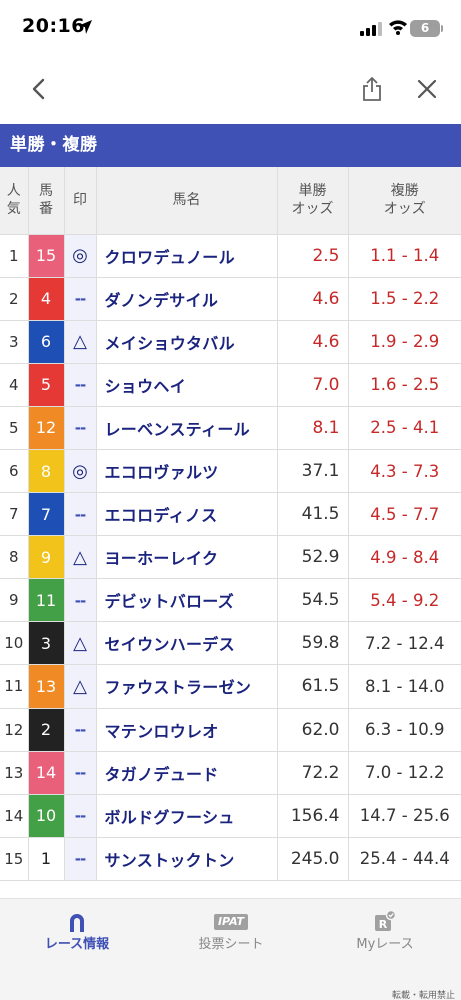 The width and height of the screenshot is (461, 1000). I want to click on popularity-cell: 7, so click(14, 514).